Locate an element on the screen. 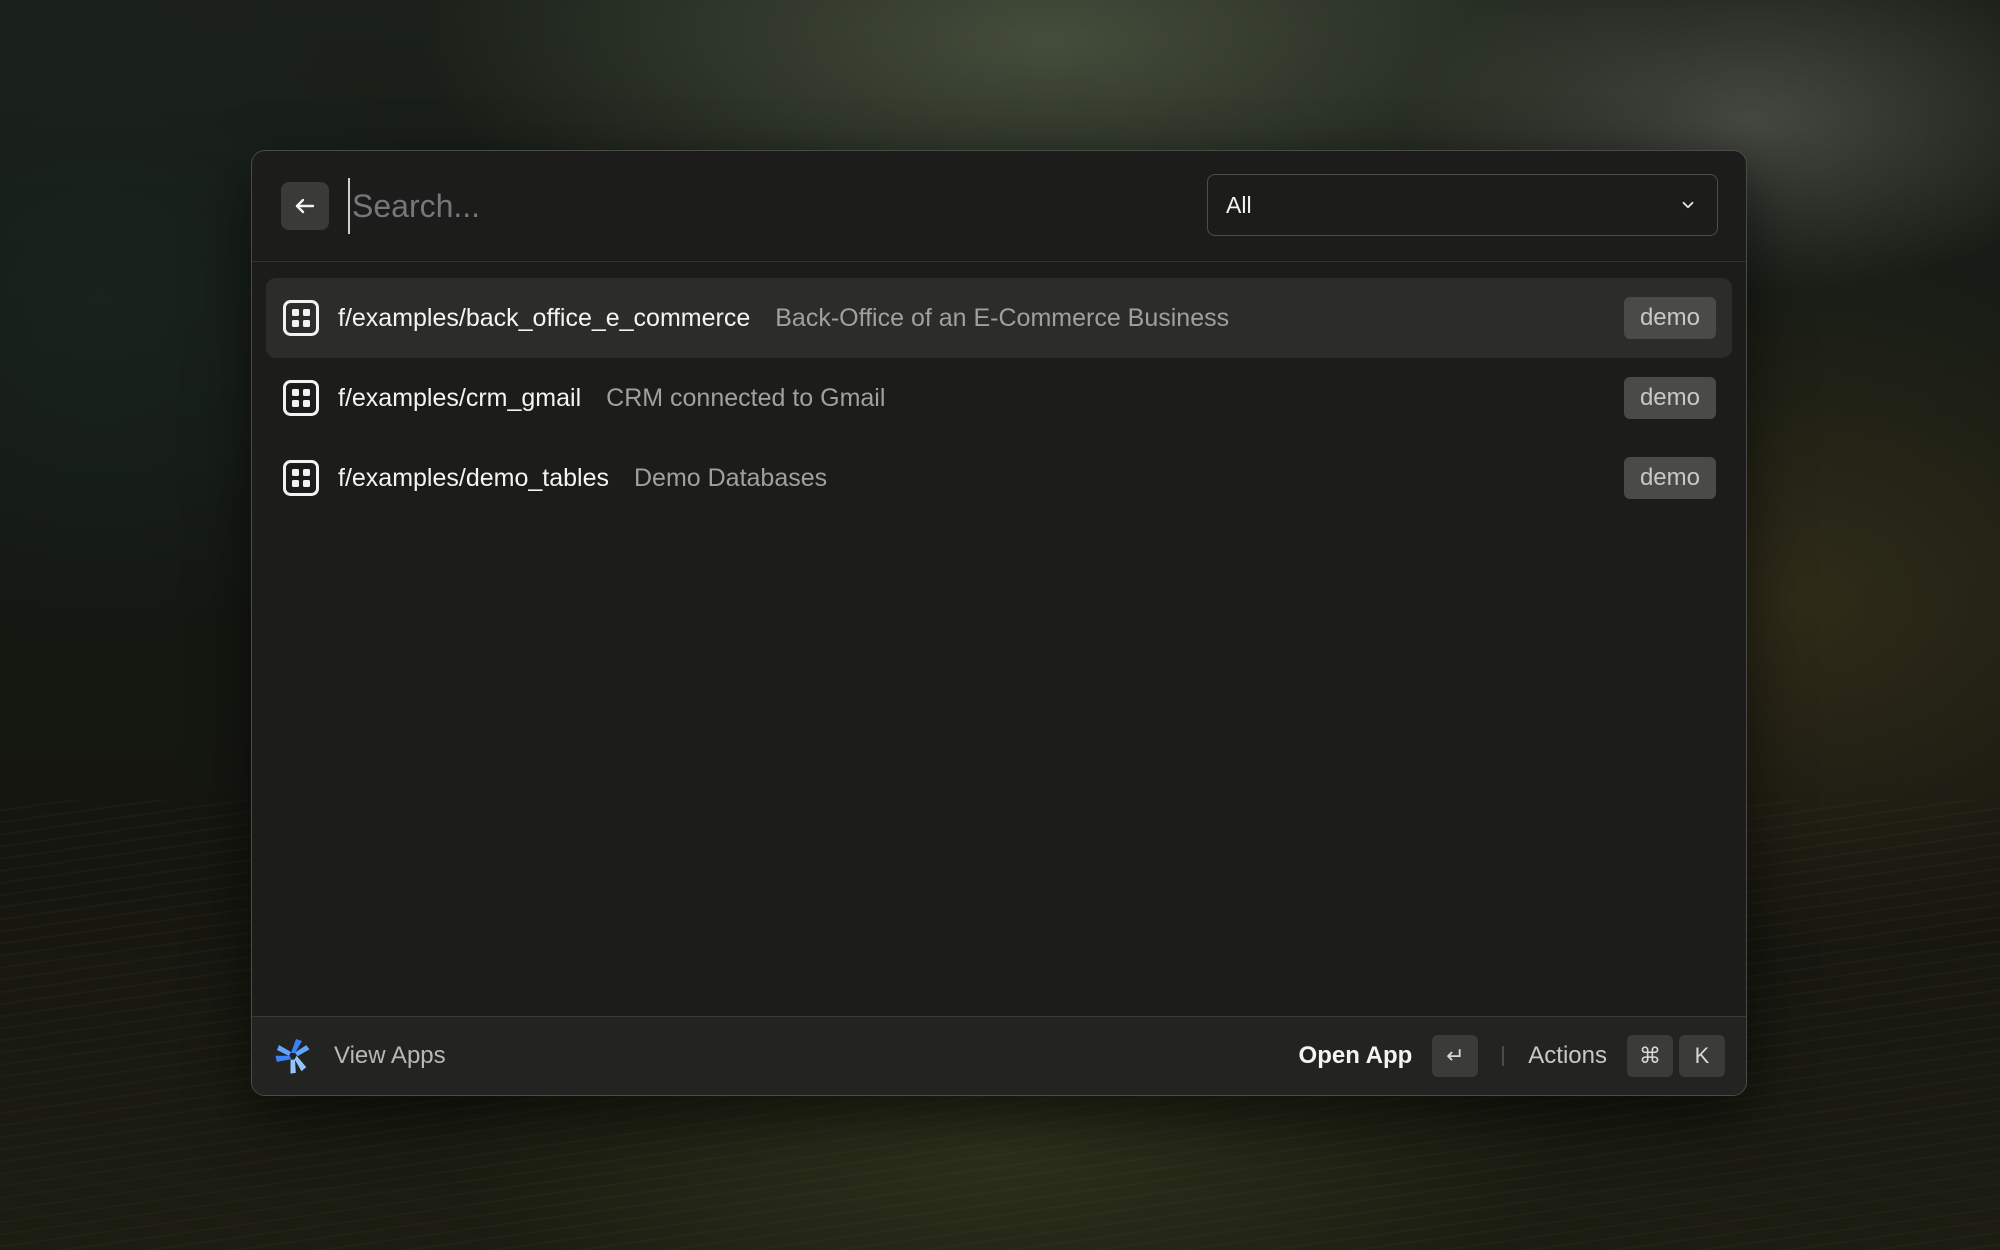  arrow-left-icon is located at coordinates (305, 206).